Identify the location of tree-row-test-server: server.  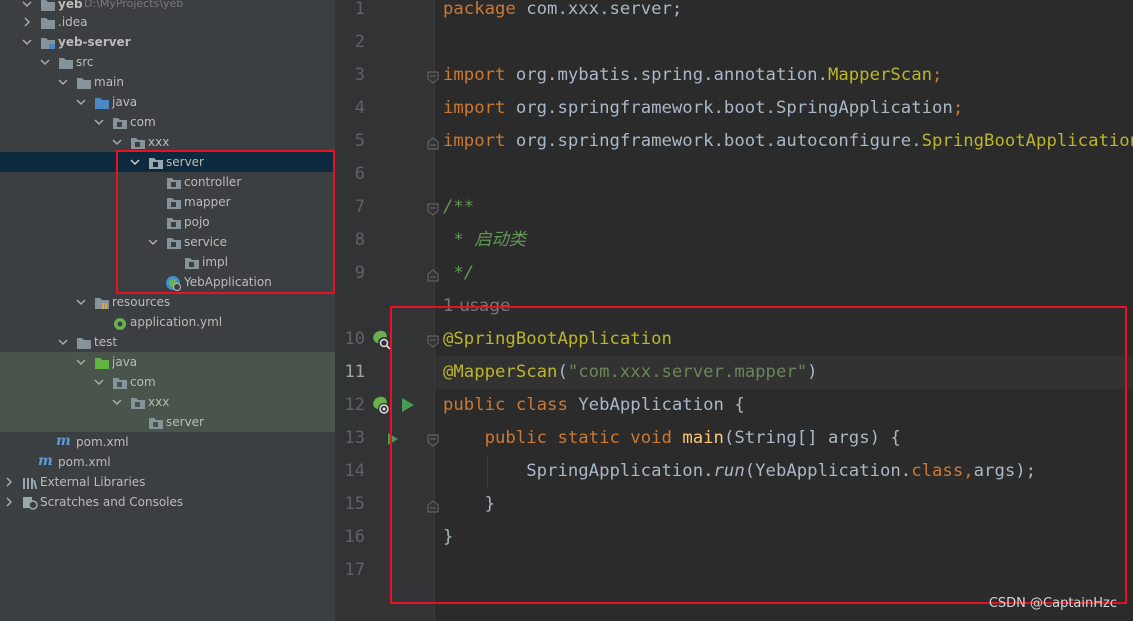
(167, 422).